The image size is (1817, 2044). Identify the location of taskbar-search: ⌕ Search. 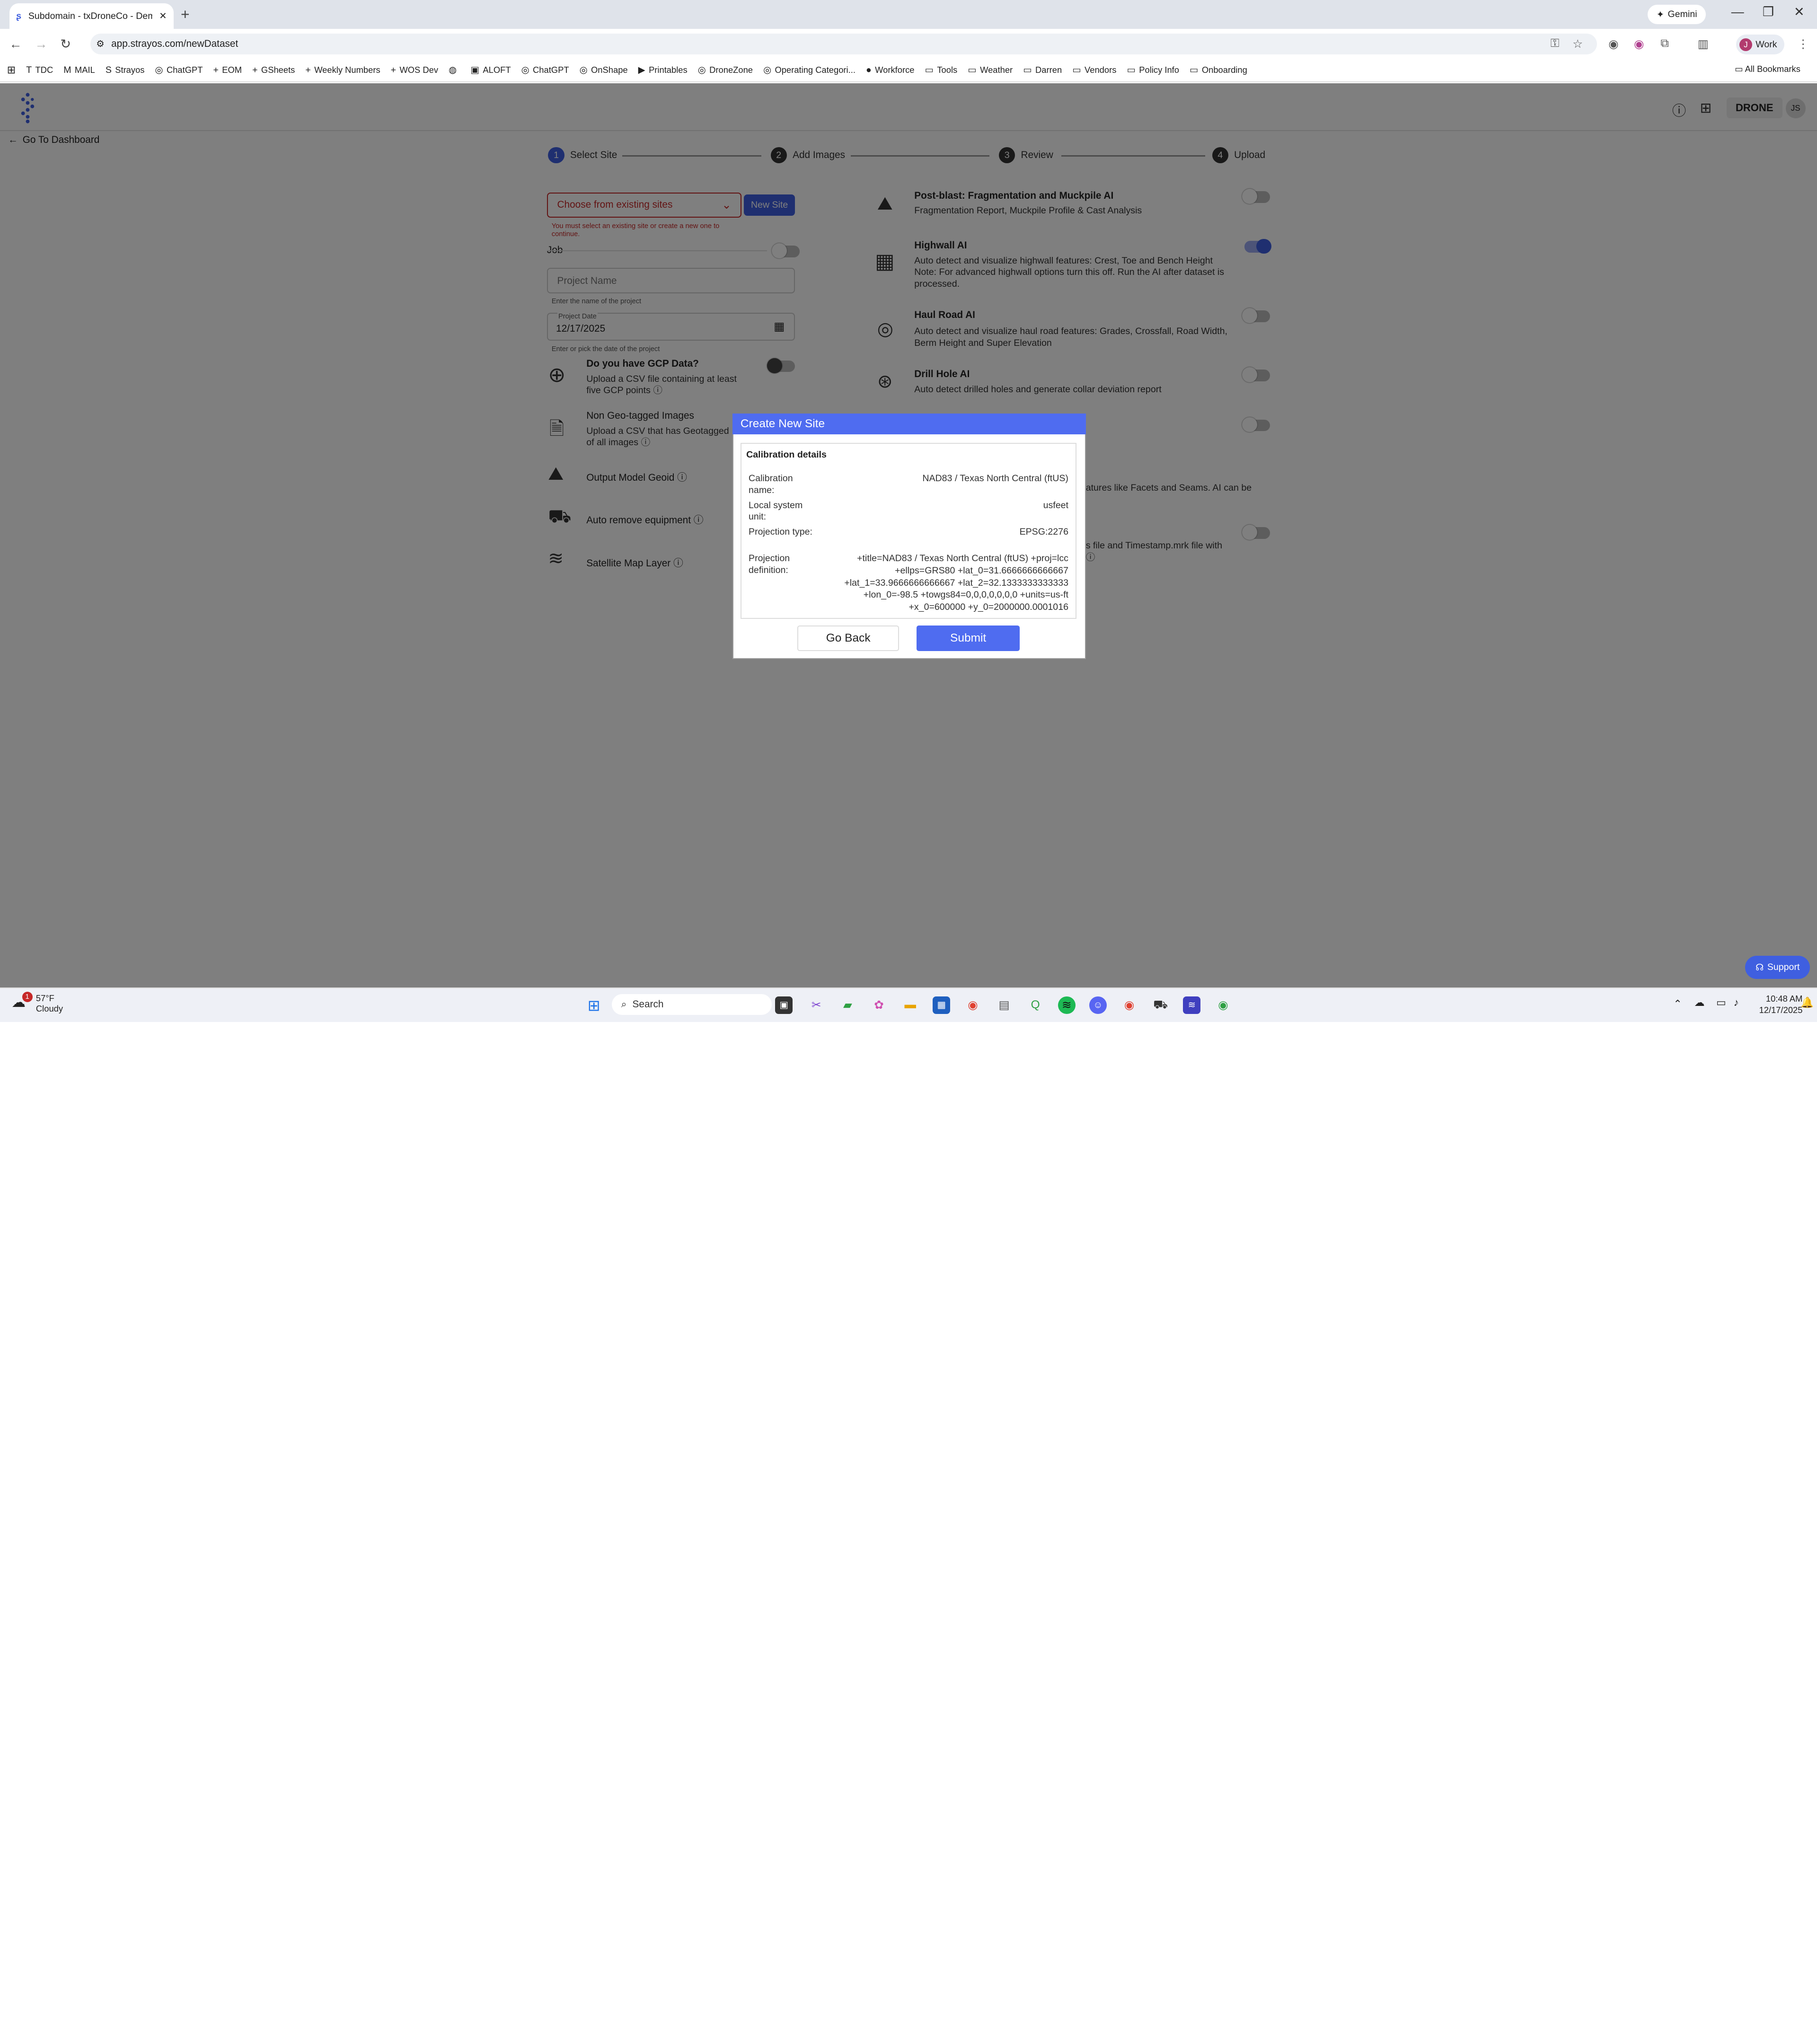
(692, 1004).